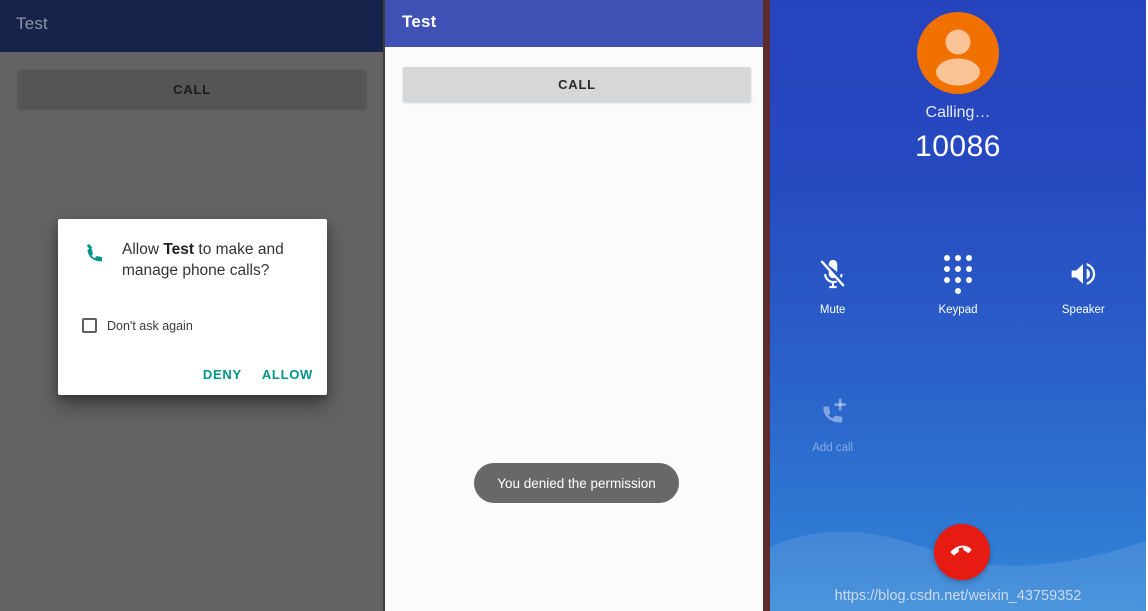  I want to click on call-controls-row-1: Mute Keypad Speaker, so click(958, 284).